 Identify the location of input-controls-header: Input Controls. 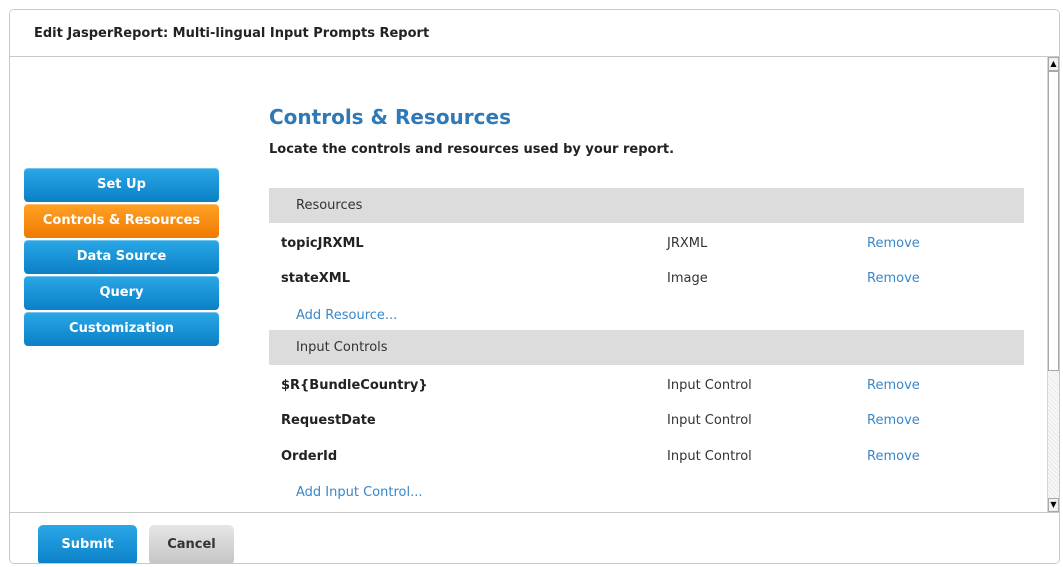
(646, 347).